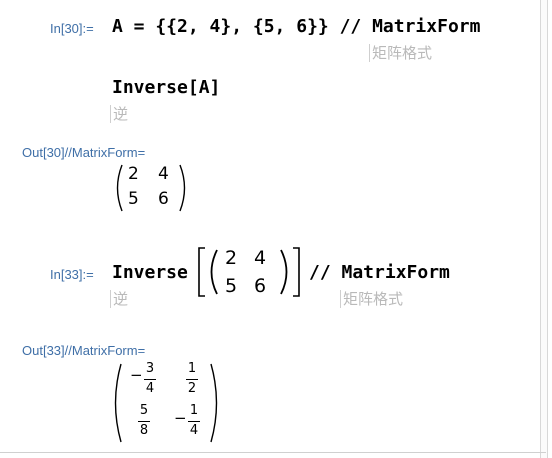 The height and width of the screenshot is (458, 552). Describe the element at coordinates (379, 272) in the screenshot. I see `input-code-suffix: // MatrixForm` at that location.